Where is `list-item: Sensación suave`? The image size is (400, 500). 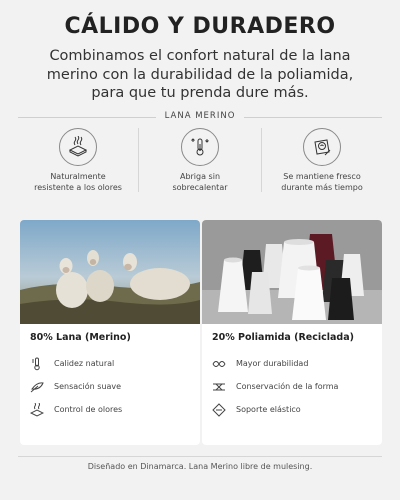 list-item: Sensación suave is located at coordinates (76, 386).